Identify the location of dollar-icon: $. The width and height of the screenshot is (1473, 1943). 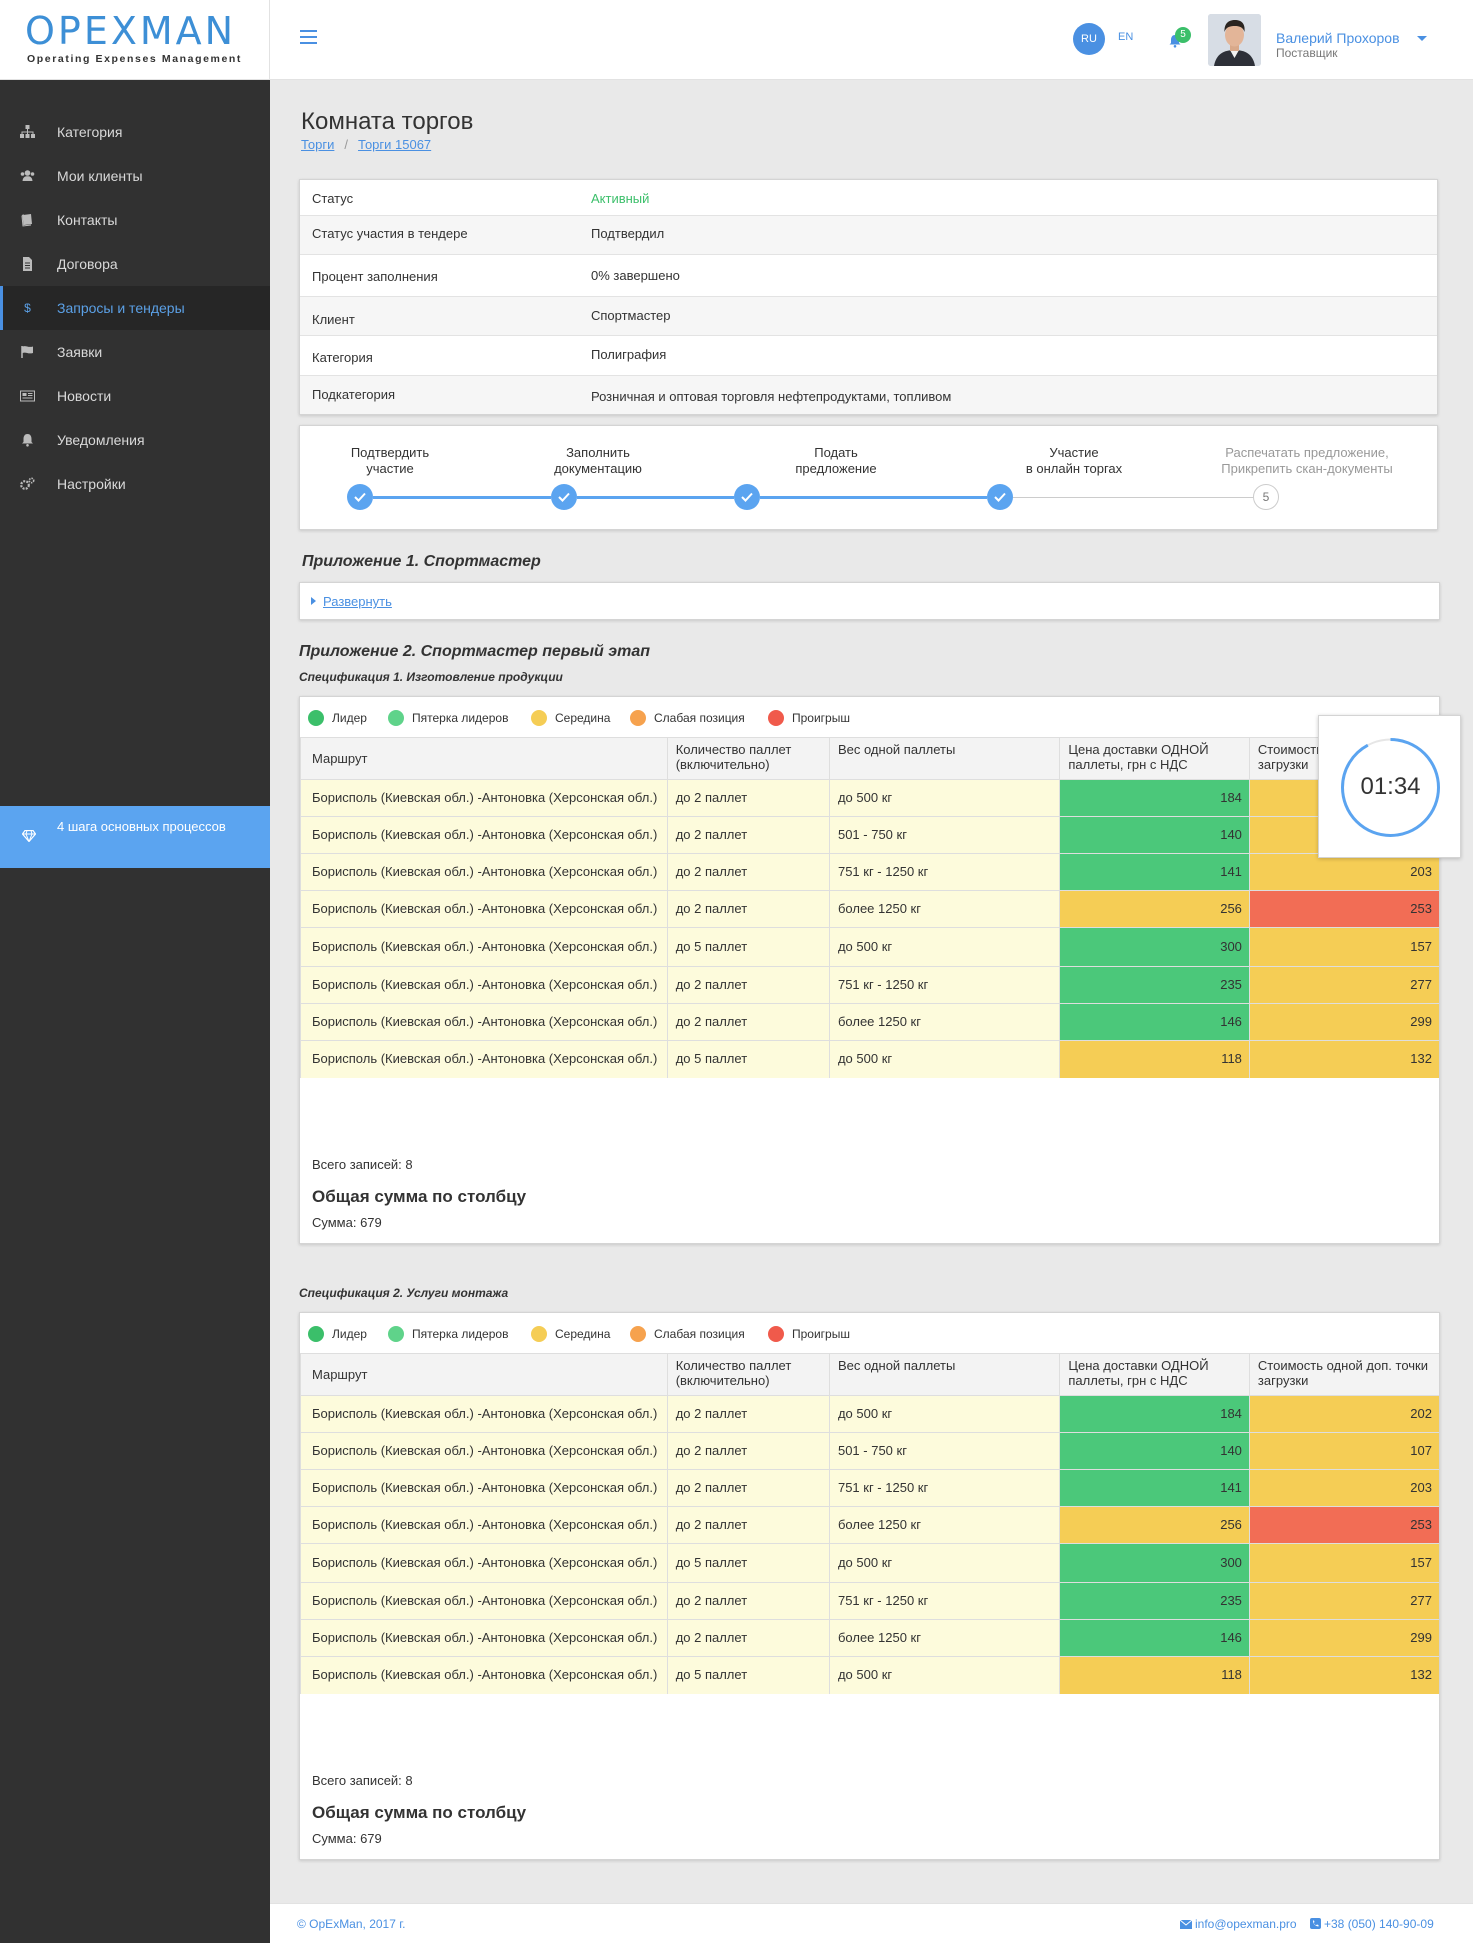
(27, 308).